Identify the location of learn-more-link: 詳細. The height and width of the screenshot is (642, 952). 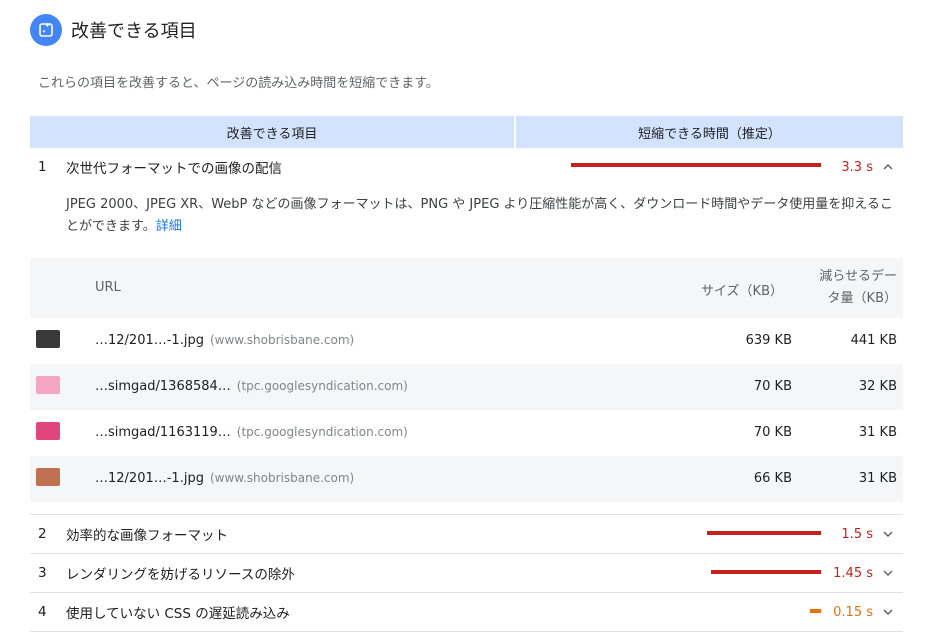
(169, 226).